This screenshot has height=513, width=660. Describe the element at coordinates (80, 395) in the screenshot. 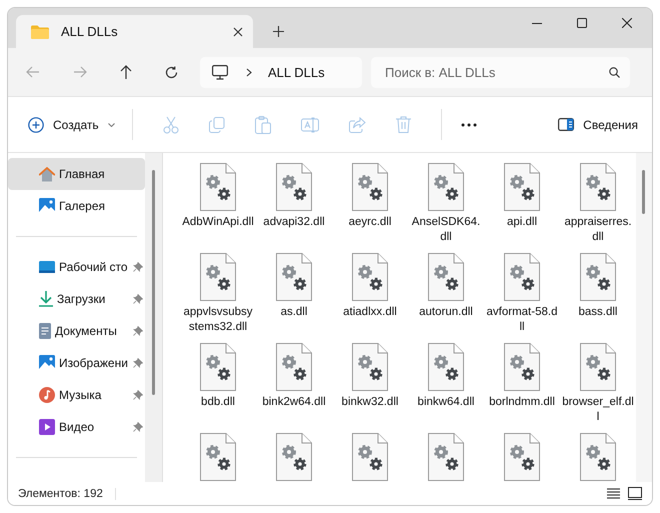

I see `sidebar-label: Музыка` at that location.